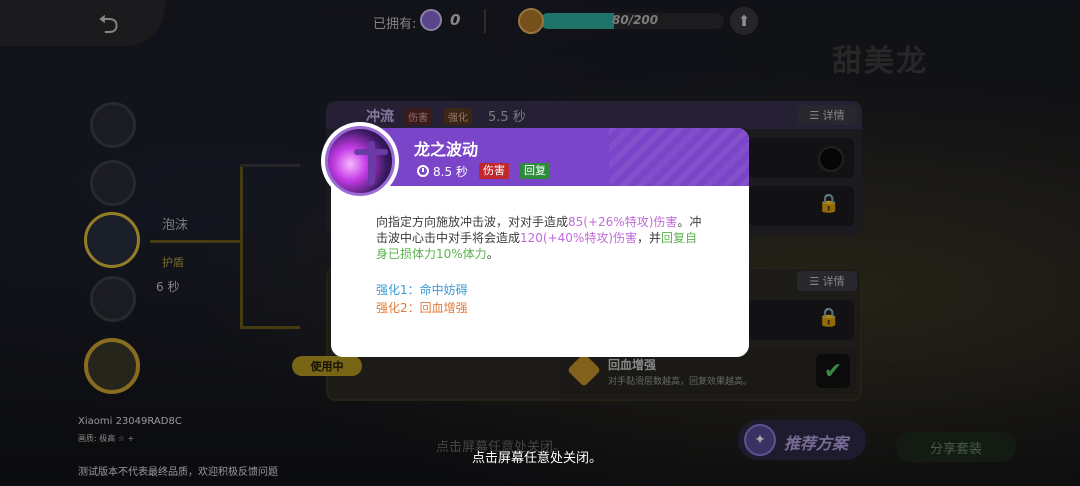 The height and width of the screenshot is (486, 1080). Describe the element at coordinates (446, 149) in the screenshot. I see `skill-title: 龙之波动` at that location.